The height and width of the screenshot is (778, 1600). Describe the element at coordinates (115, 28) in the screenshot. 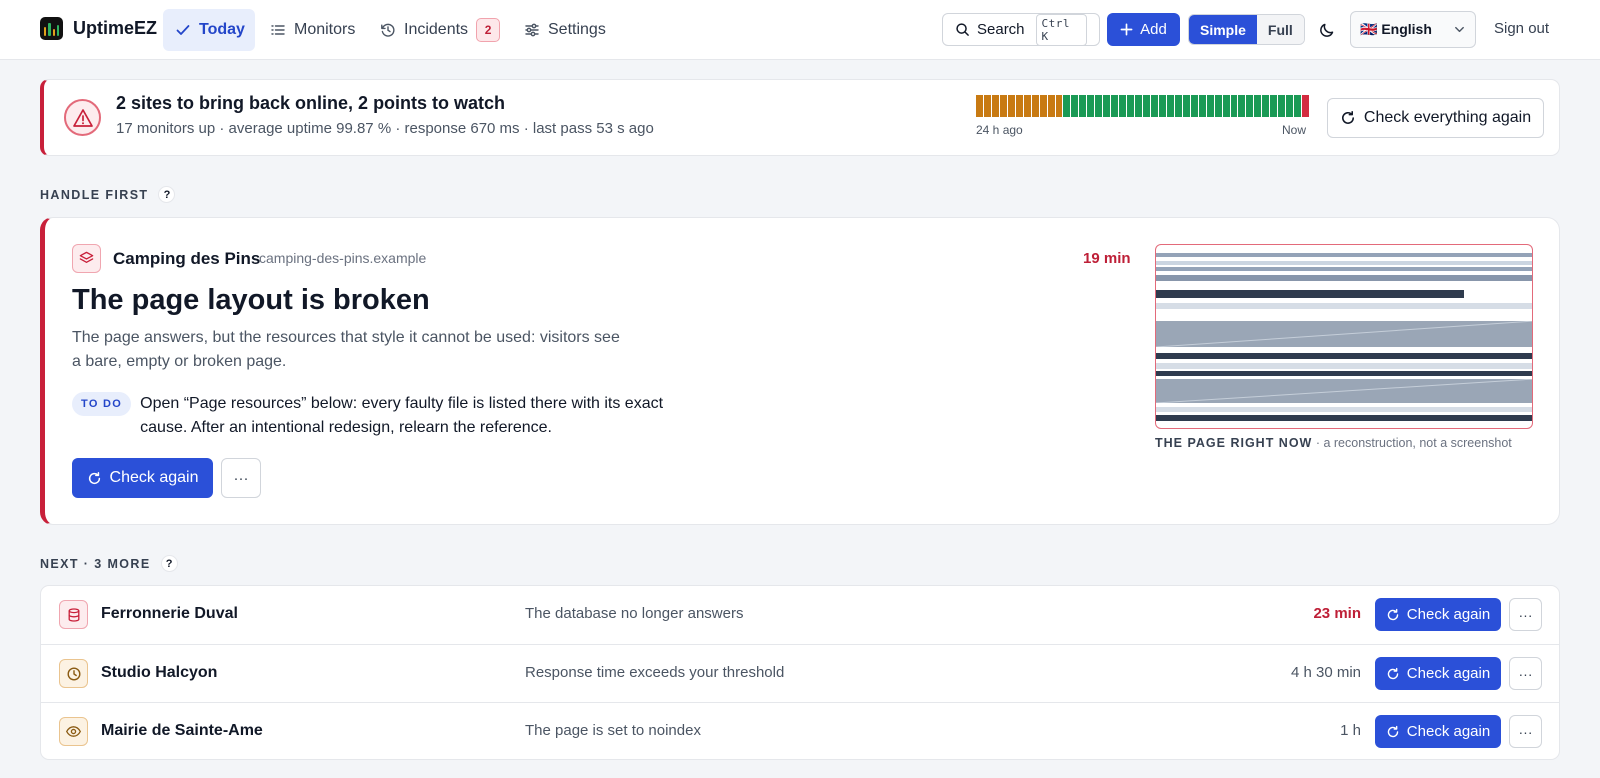

I see `brand-name: UptimeEZ` at that location.